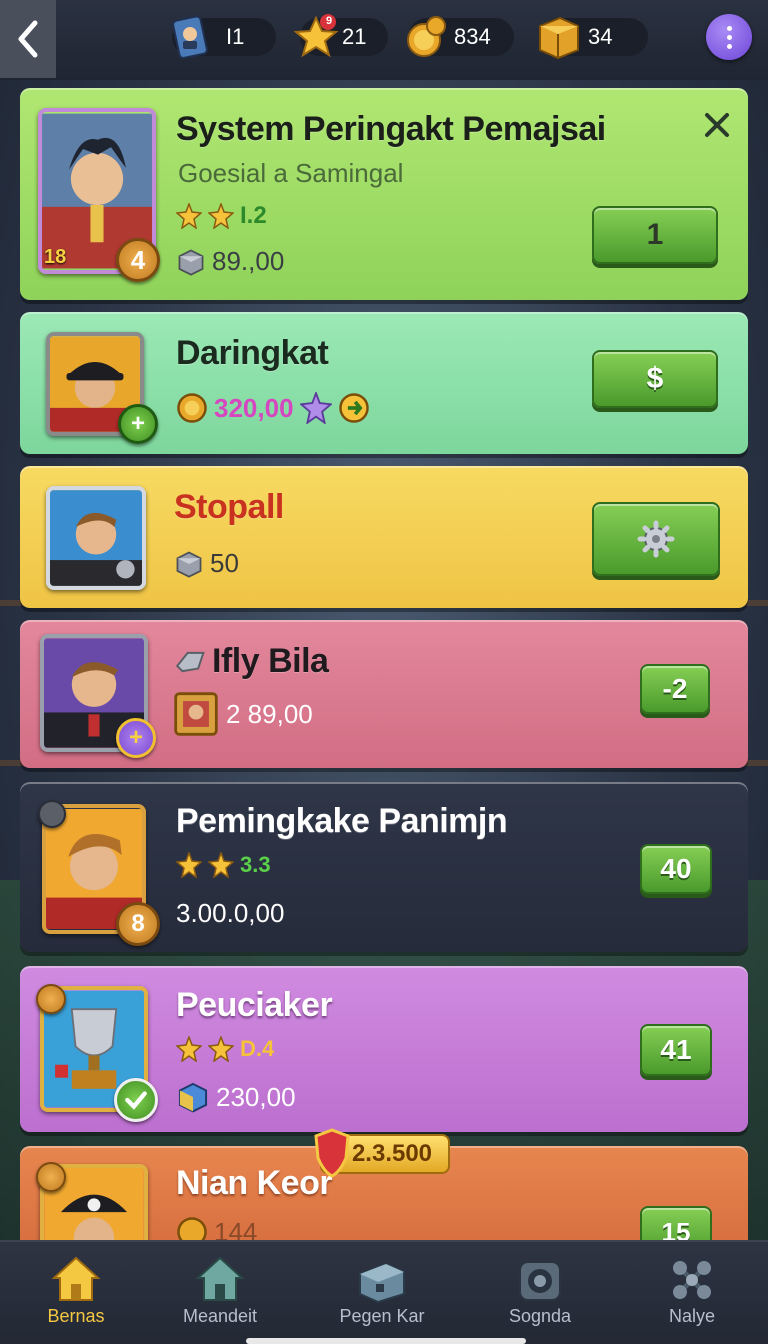 Image resolution: width=768 pixels, height=1344 pixels. Describe the element at coordinates (224, 563) in the screenshot. I see `card-value: 50` at that location.